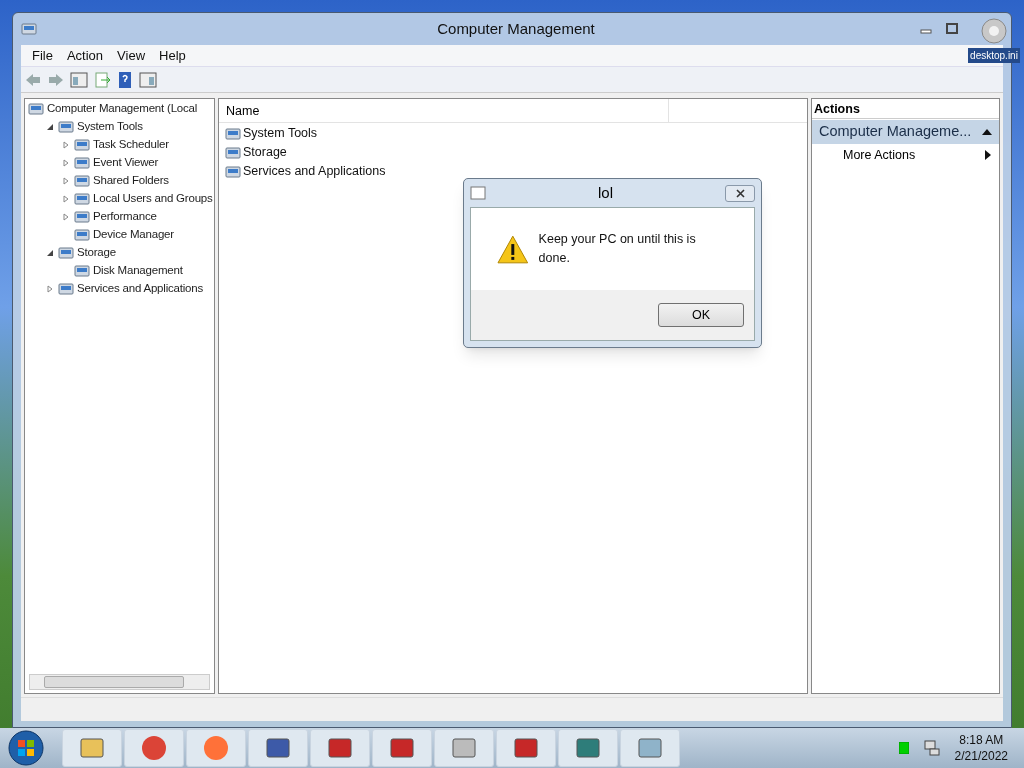 This screenshot has width=1024, height=768. Describe the element at coordinates (265, 152) in the screenshot. I see `list-item: Storage` at that location.